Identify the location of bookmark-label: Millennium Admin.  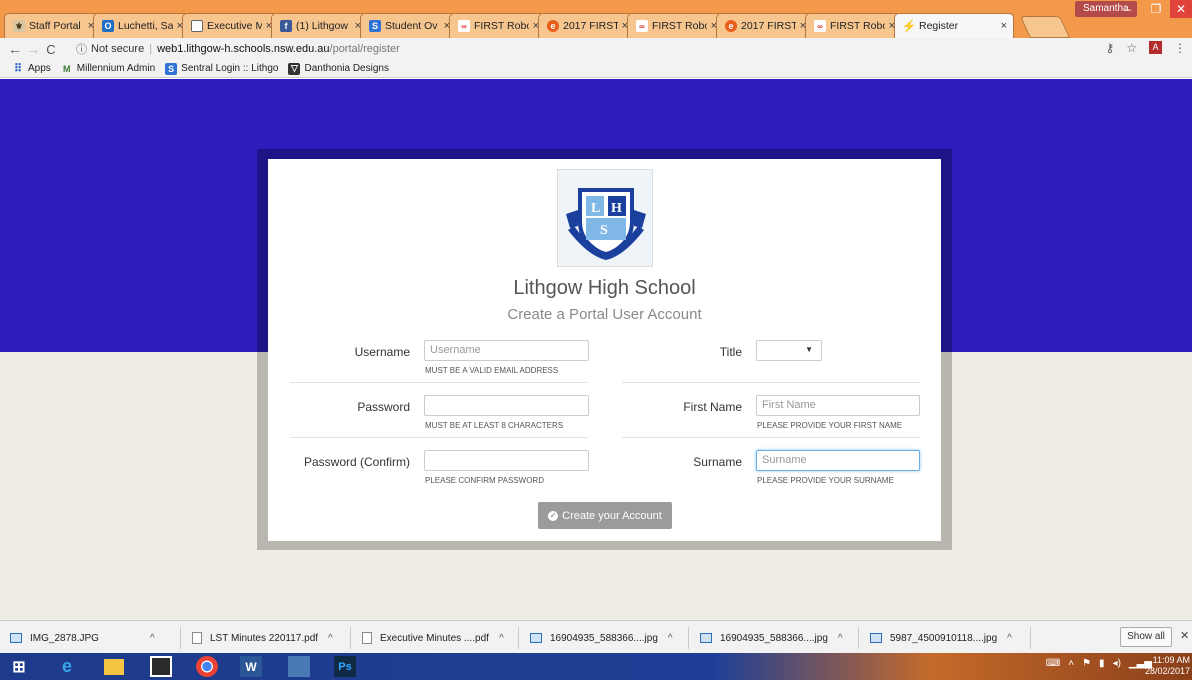
(116, 68).